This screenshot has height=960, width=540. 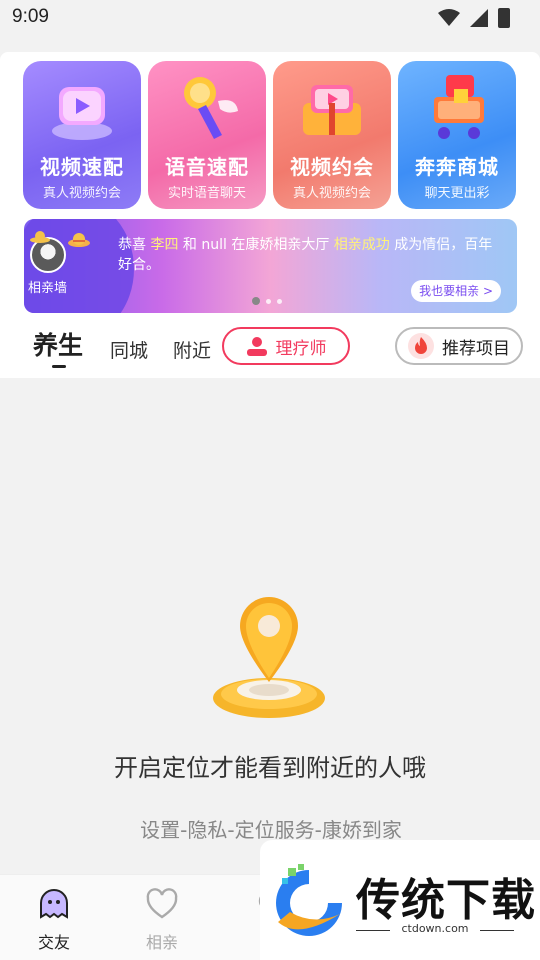 What do you see at coordinates (206, 193) in the screenshot?
I see `voice-match-subtitle: 实时语音聊天` at bounding box center [206, 193].